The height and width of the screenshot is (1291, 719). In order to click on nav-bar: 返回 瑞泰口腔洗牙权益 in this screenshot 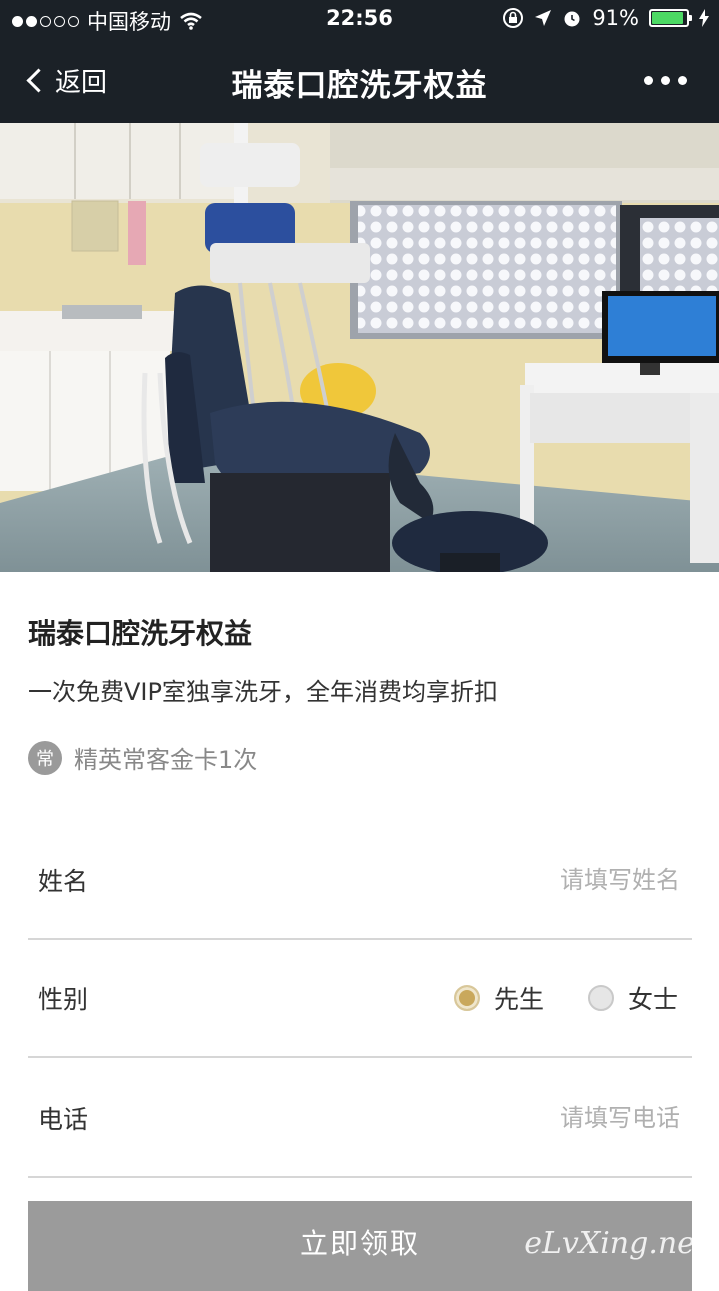, I will do `click(359, 81)`.